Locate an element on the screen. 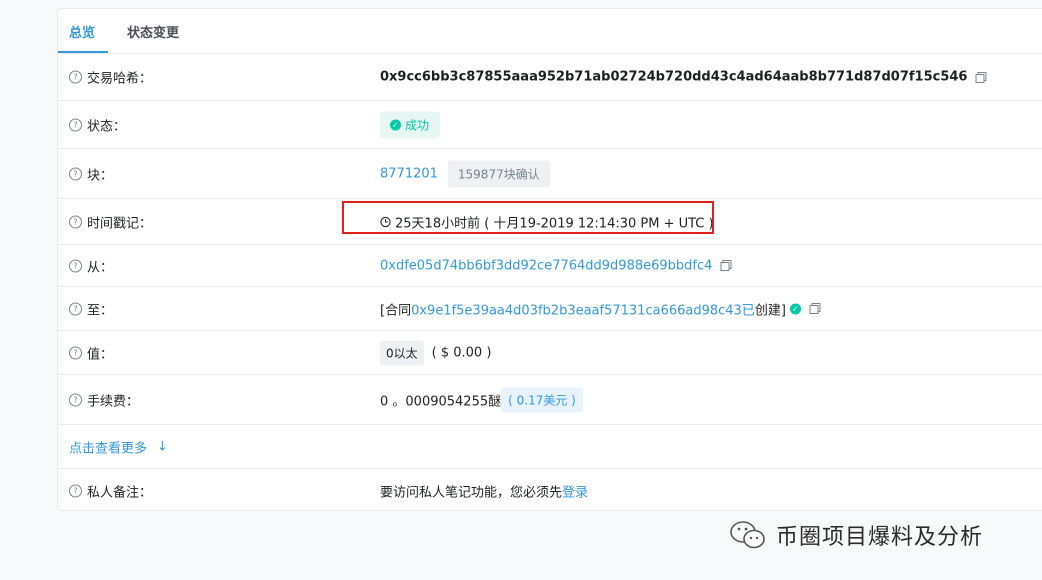  block-label: ? 块： is located at coordinates (91, 173).